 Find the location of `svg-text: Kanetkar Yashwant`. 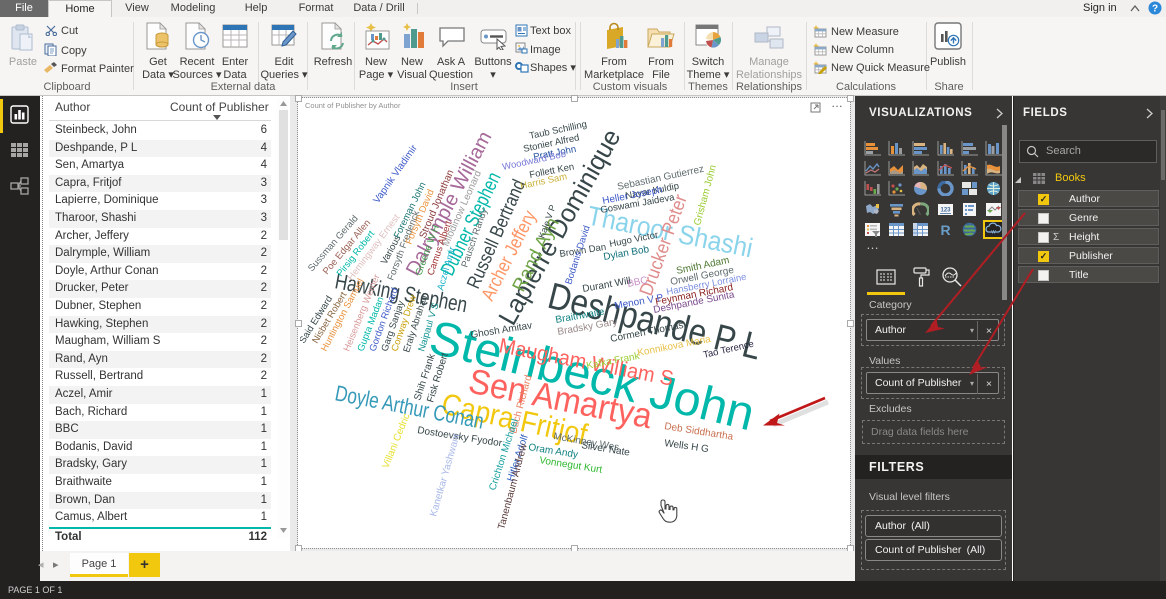

svg-text: Kanetkar Yashwant is located at coordinates (445, 475).